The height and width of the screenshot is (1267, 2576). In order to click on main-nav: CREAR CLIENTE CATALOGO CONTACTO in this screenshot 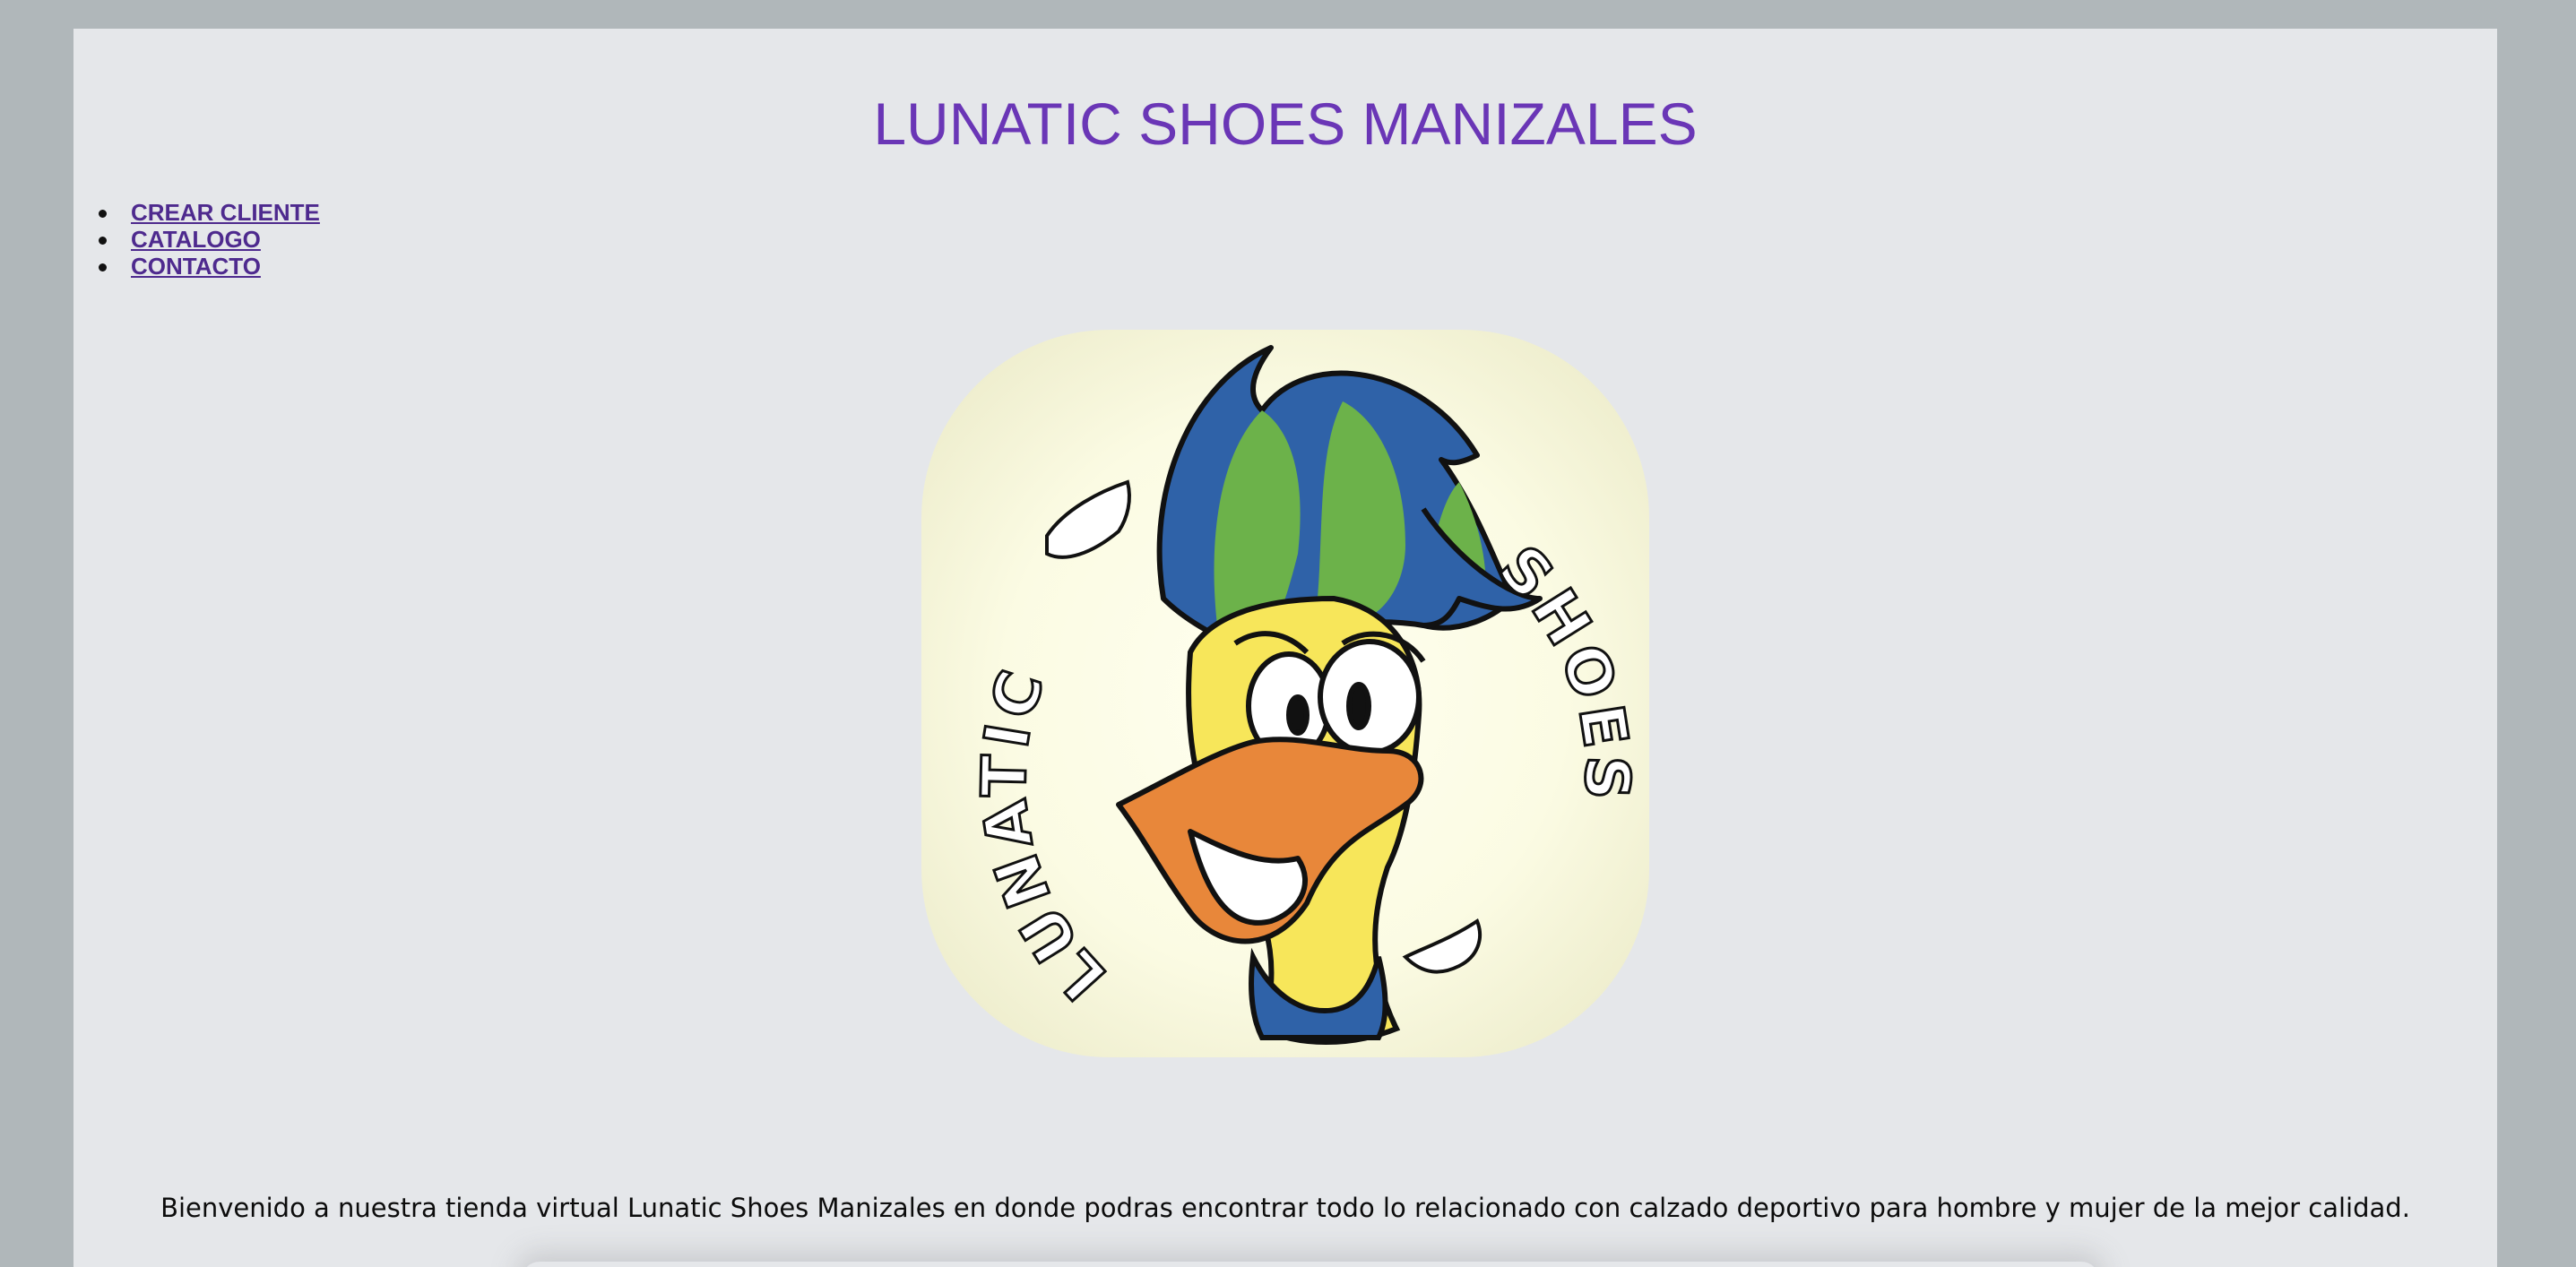, I will do `click(209, 239)`.